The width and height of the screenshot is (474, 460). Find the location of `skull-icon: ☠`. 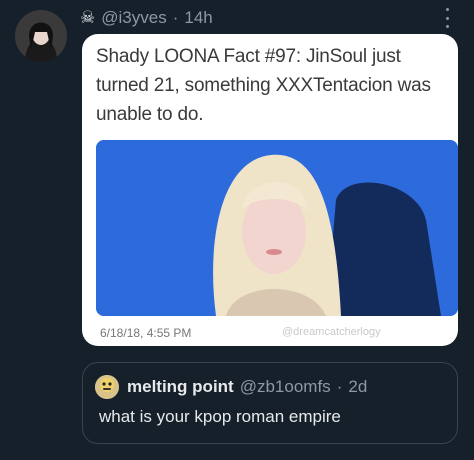

skull-icon: ☠ is located at coordinates (88, 17).